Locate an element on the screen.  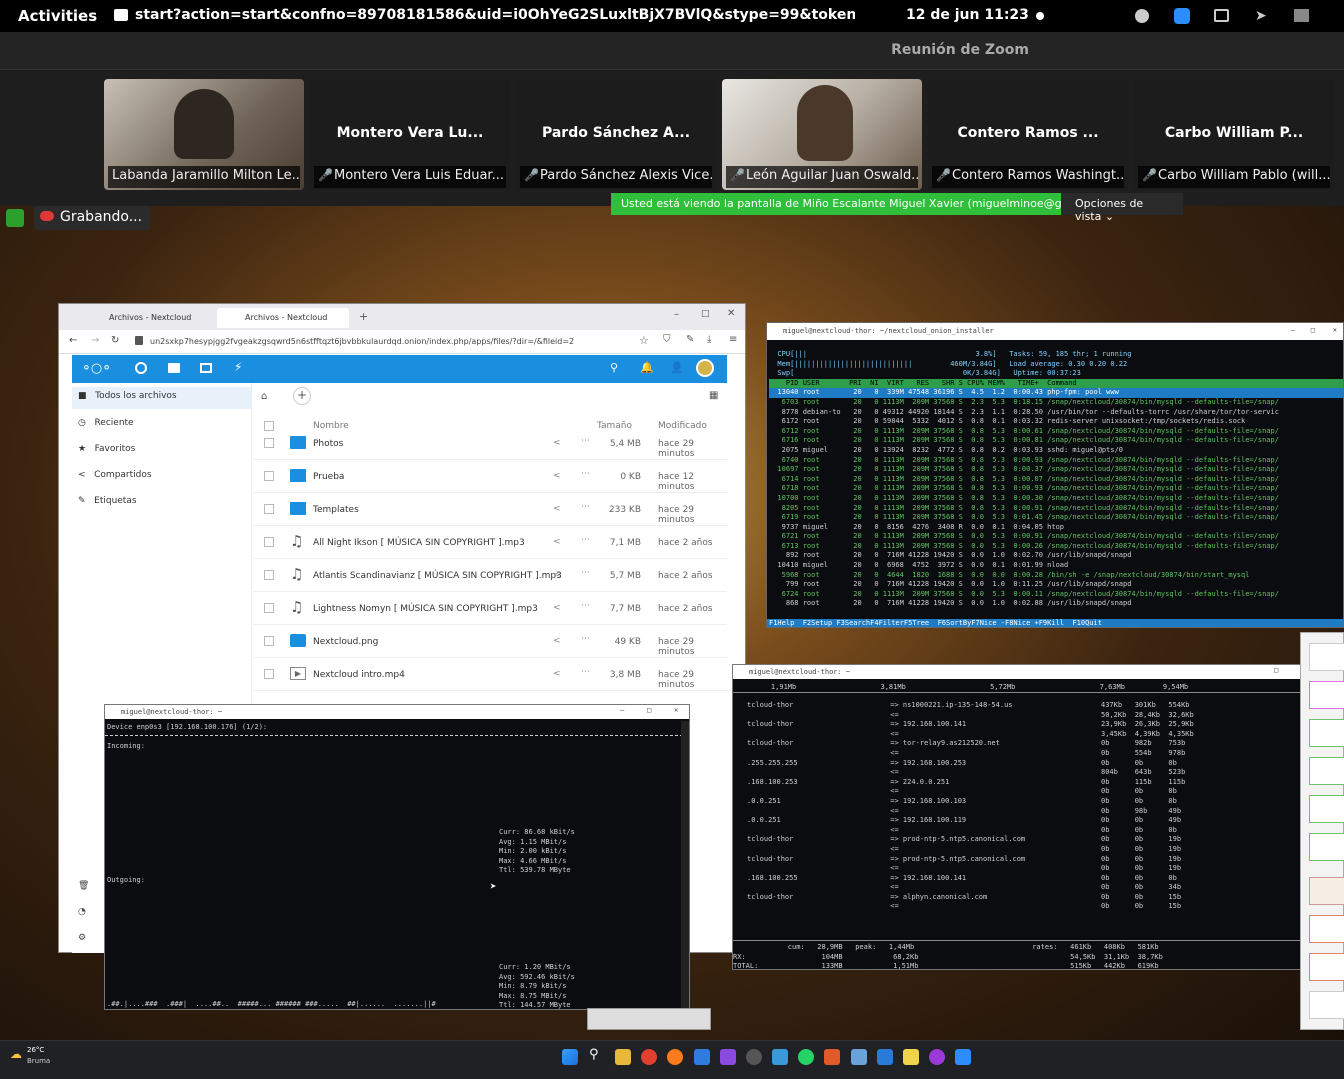
whatsapp-icon is located at coordinates (806, 1057).